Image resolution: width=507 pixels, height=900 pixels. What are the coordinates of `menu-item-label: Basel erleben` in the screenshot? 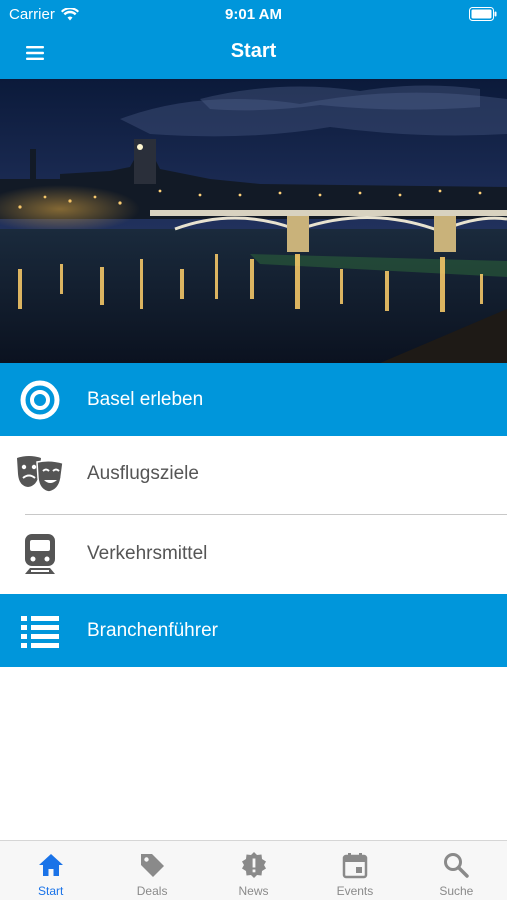 It's located at (145, 399).